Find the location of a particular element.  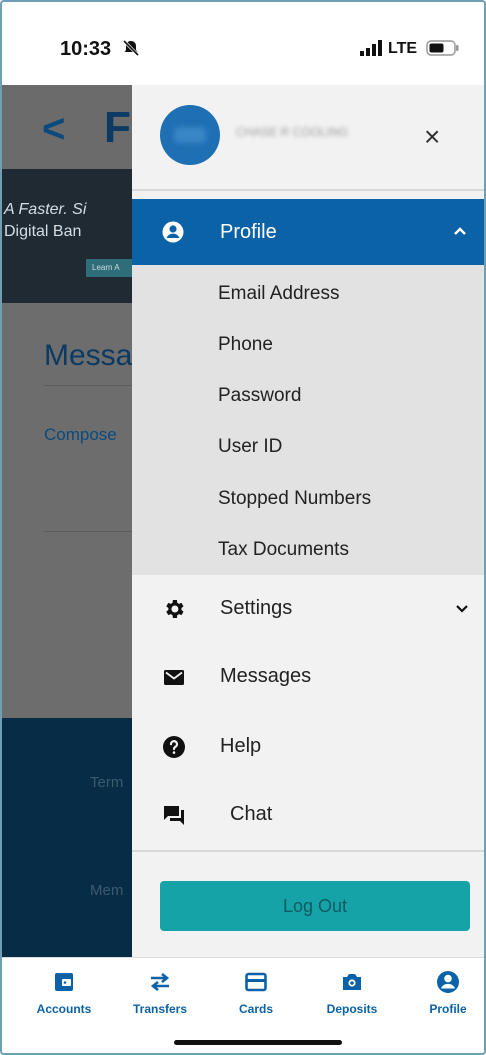

status-bar: 10:33 LTE is located at coordinates (243, 43).